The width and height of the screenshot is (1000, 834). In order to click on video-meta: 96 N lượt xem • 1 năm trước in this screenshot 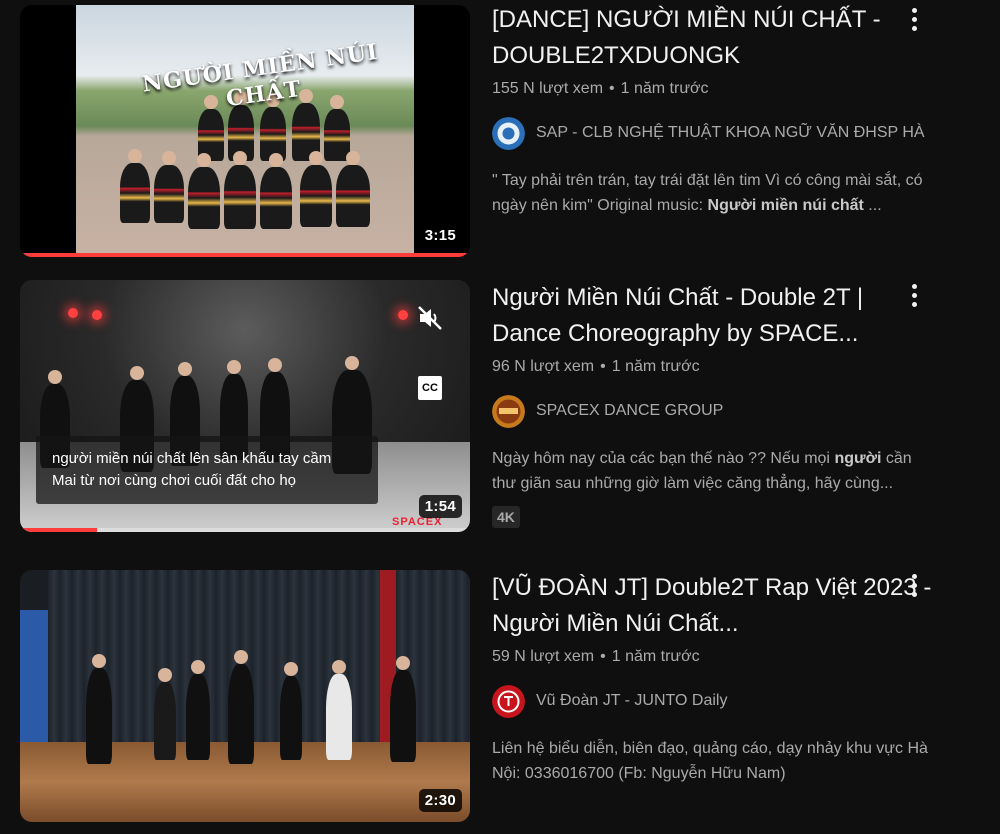, I will do `click(714, 367)`.